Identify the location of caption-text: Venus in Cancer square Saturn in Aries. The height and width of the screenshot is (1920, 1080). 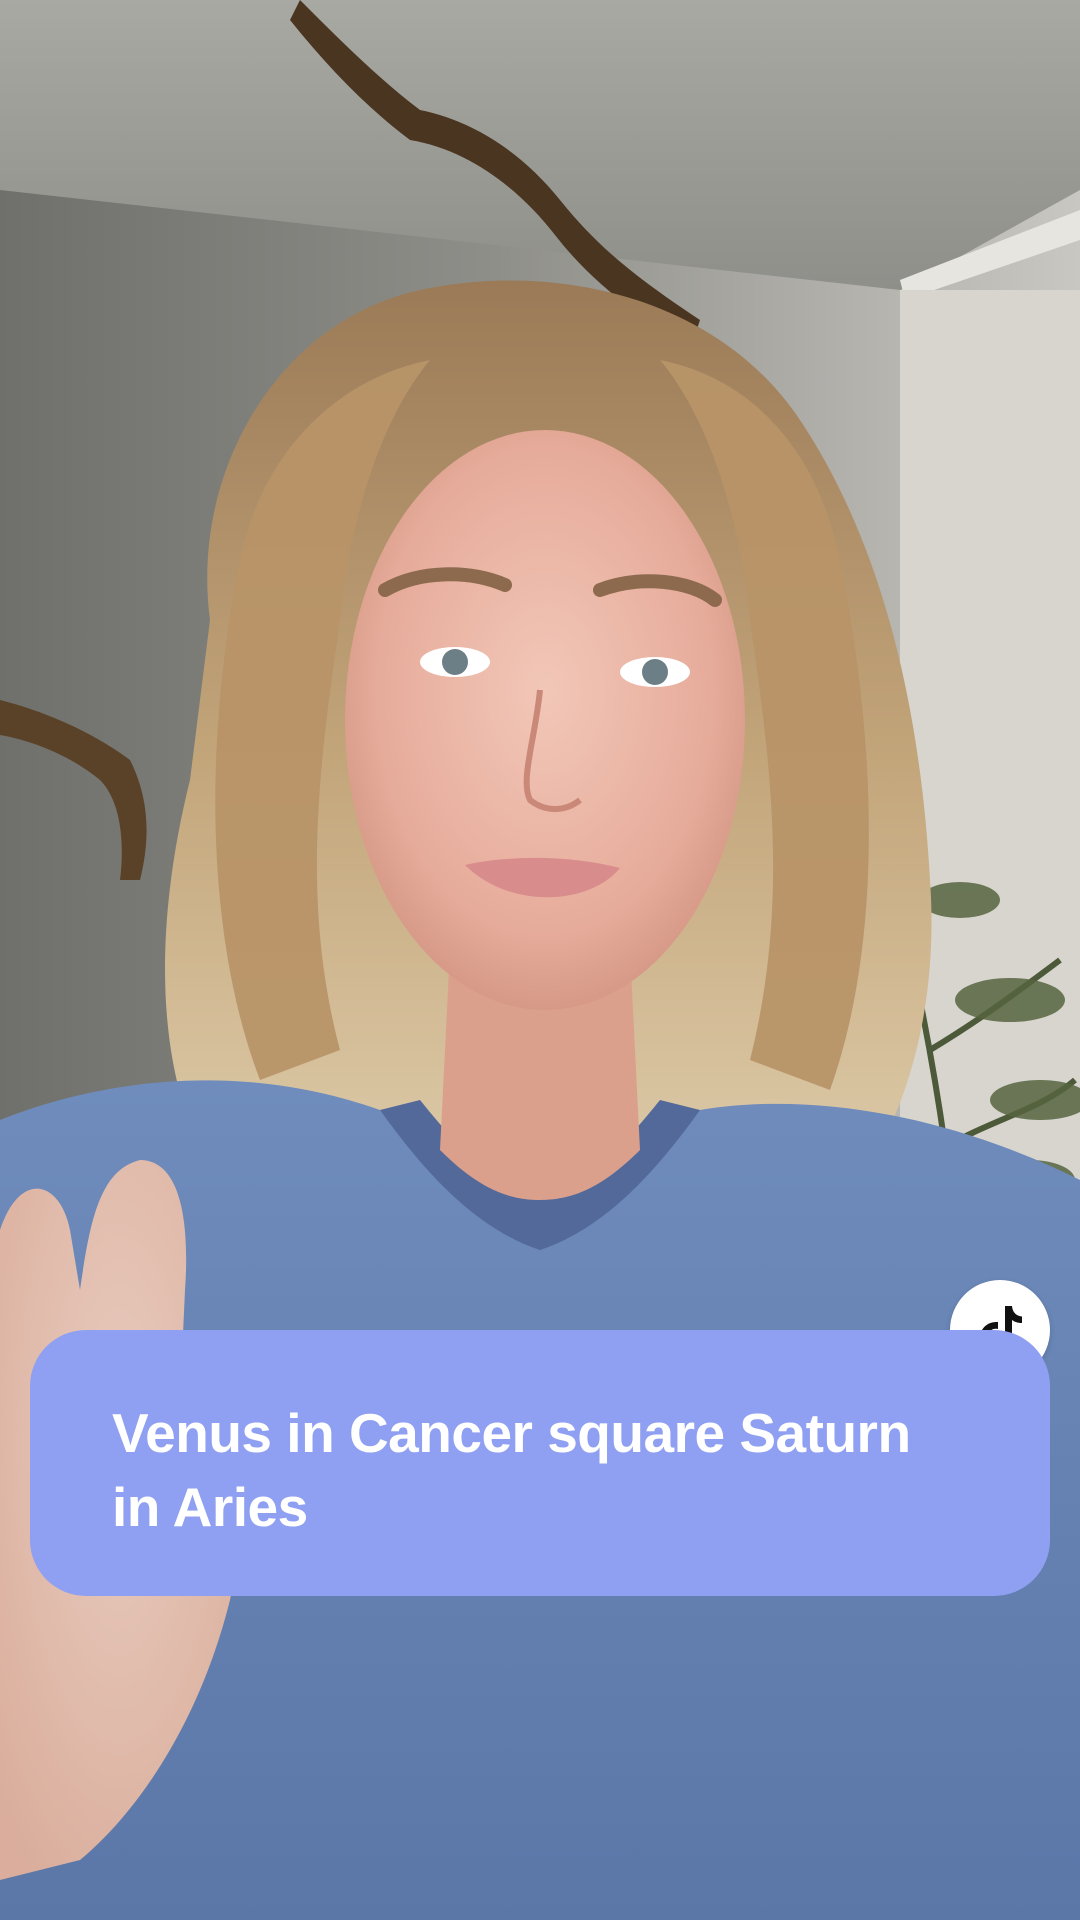
(511, 1470).